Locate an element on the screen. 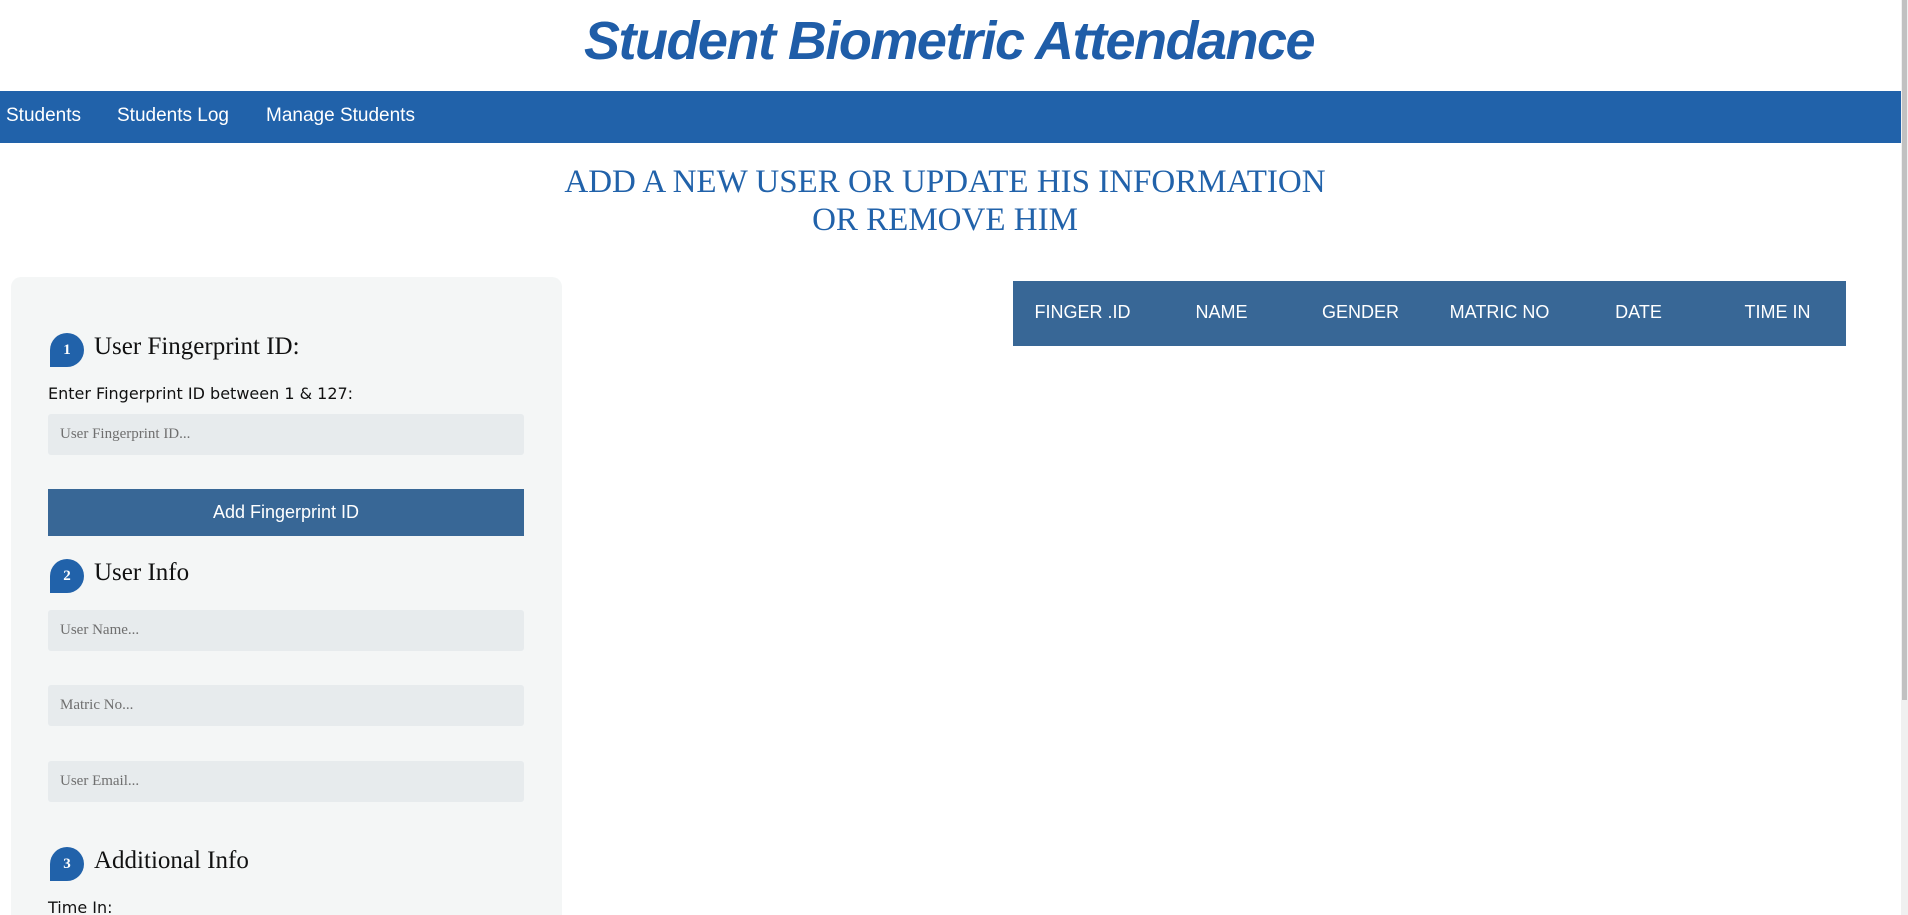 This screenshot has width=1908, height=915. step-2-title: User Info is located at coordinates (142, 572).